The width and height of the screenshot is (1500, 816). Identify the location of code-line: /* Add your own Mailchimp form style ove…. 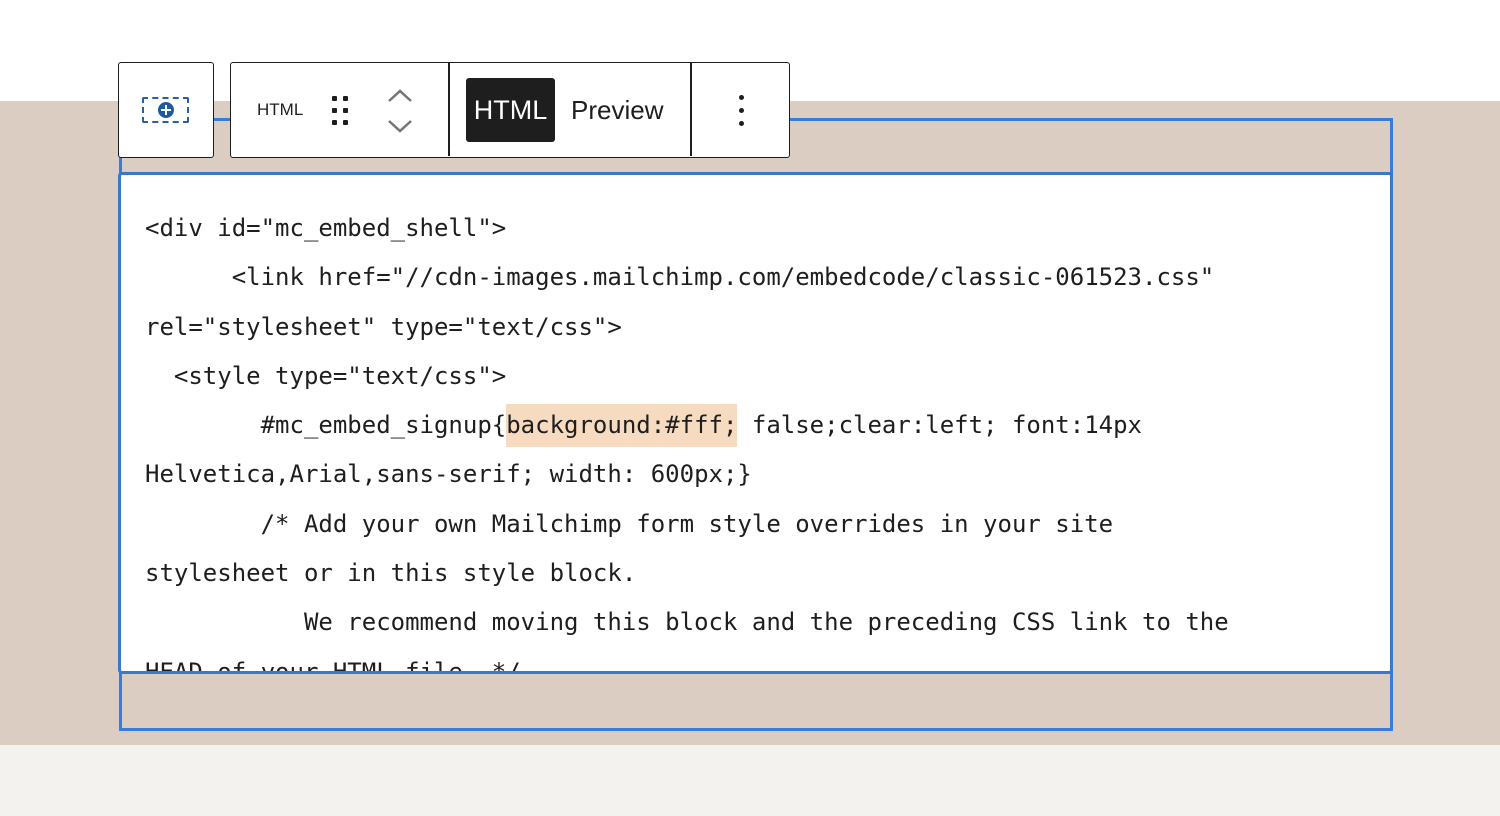
(629, 523).